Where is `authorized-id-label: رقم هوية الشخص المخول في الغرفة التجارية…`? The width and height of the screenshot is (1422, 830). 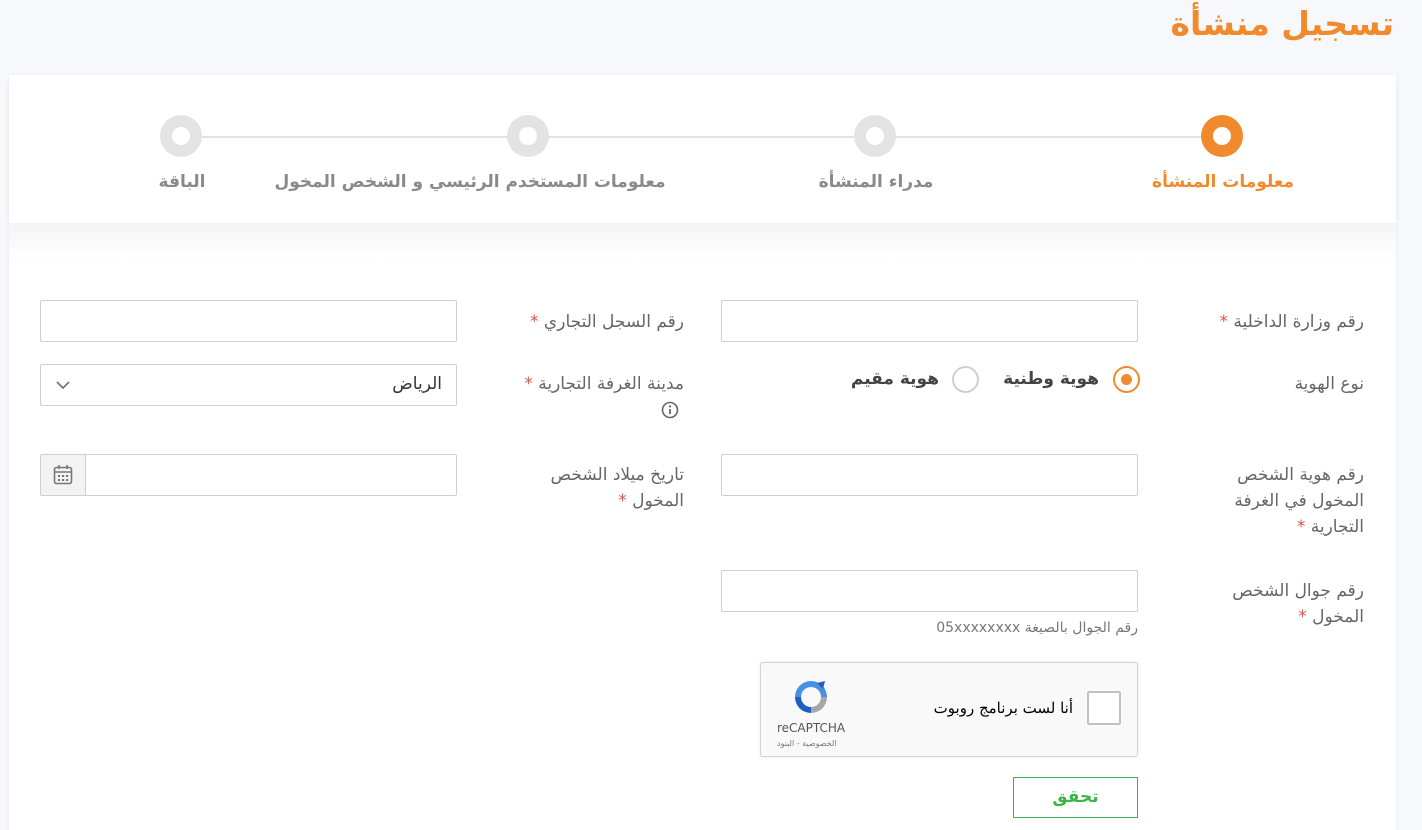
authorized-id-label: رقم هوية الشخص المخول في الغرفة التجارية… is located at coordinates (1299, 501).